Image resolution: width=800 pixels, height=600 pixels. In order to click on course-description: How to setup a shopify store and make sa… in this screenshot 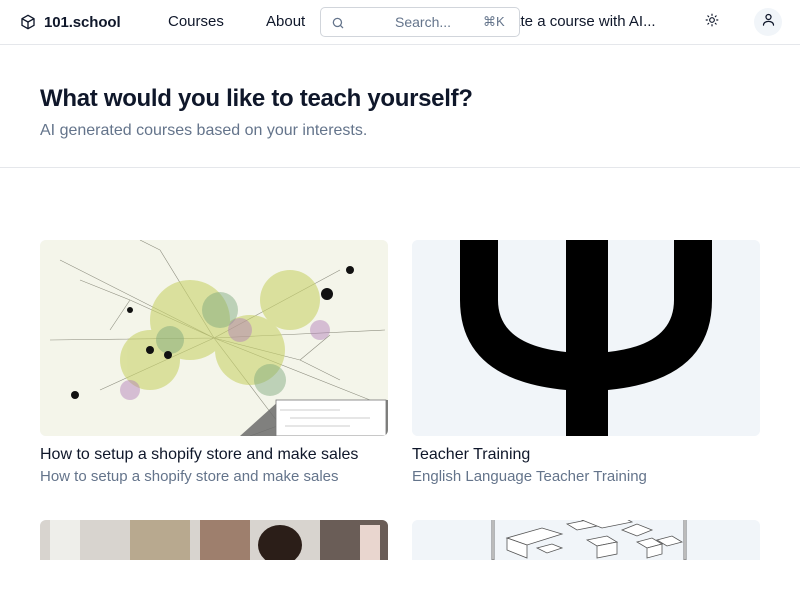, I will do `click(189, 476)`.